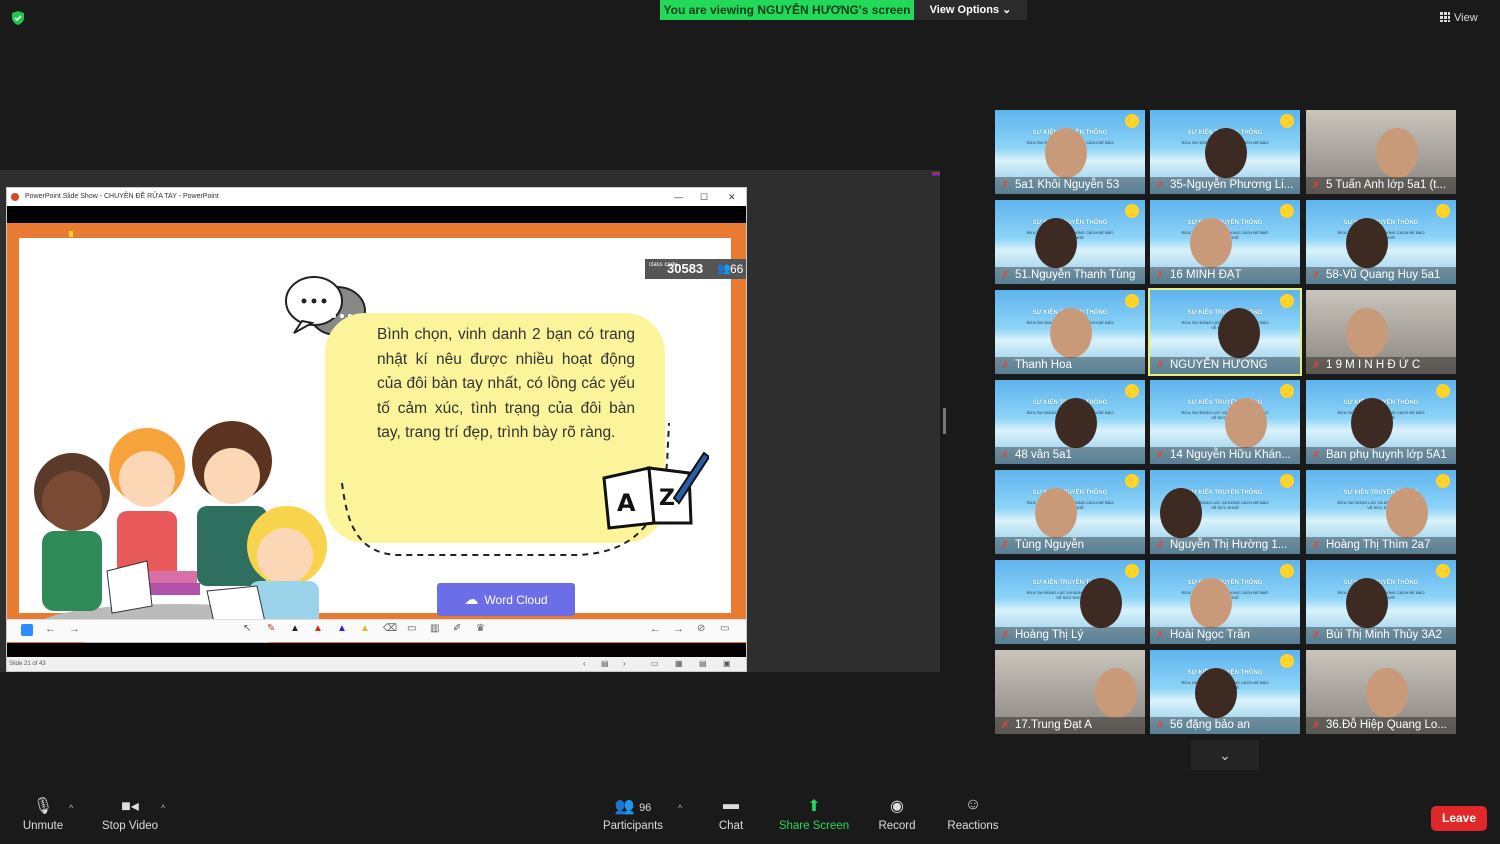 The width and height of the screenshot is (1500, 844). I want to click on chart-icon: ▥, so click(434, 628).